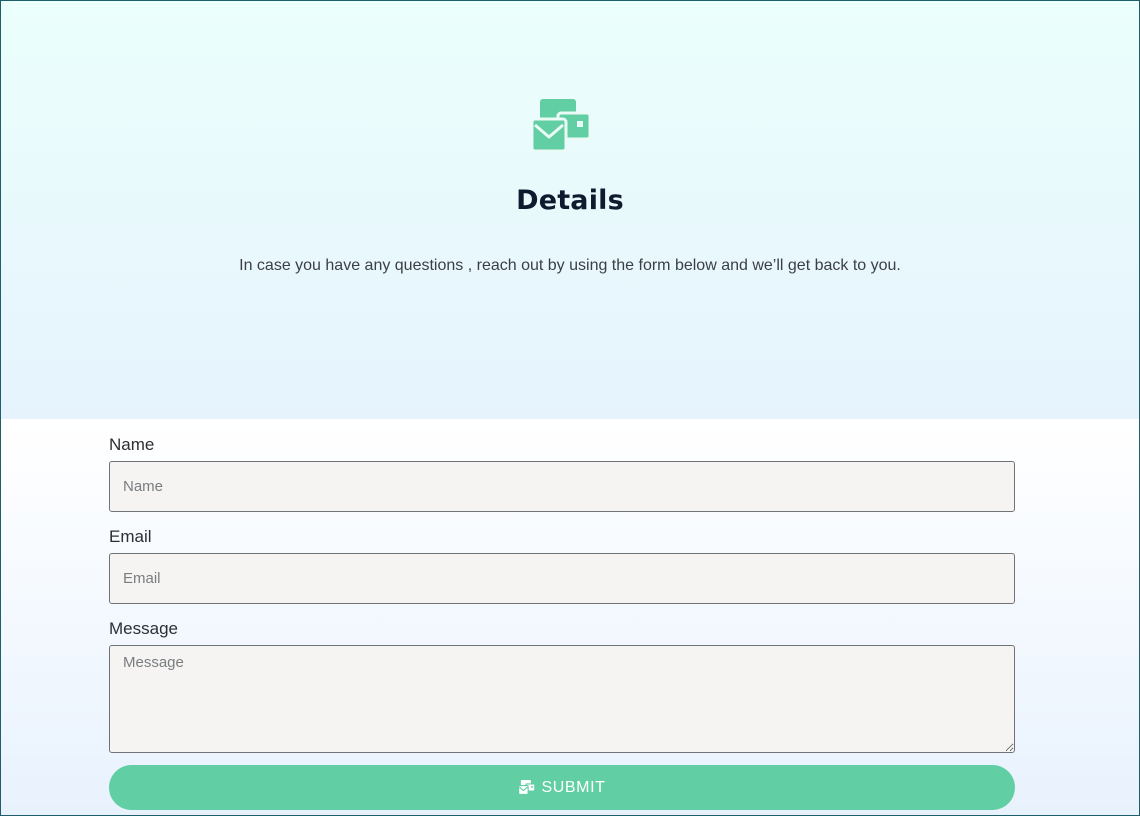 The image size is (1140, 816). What do you see at coordinates (130, 536) in the screenshot?
I see `email-label: Email` at bounding box center [130, 536].